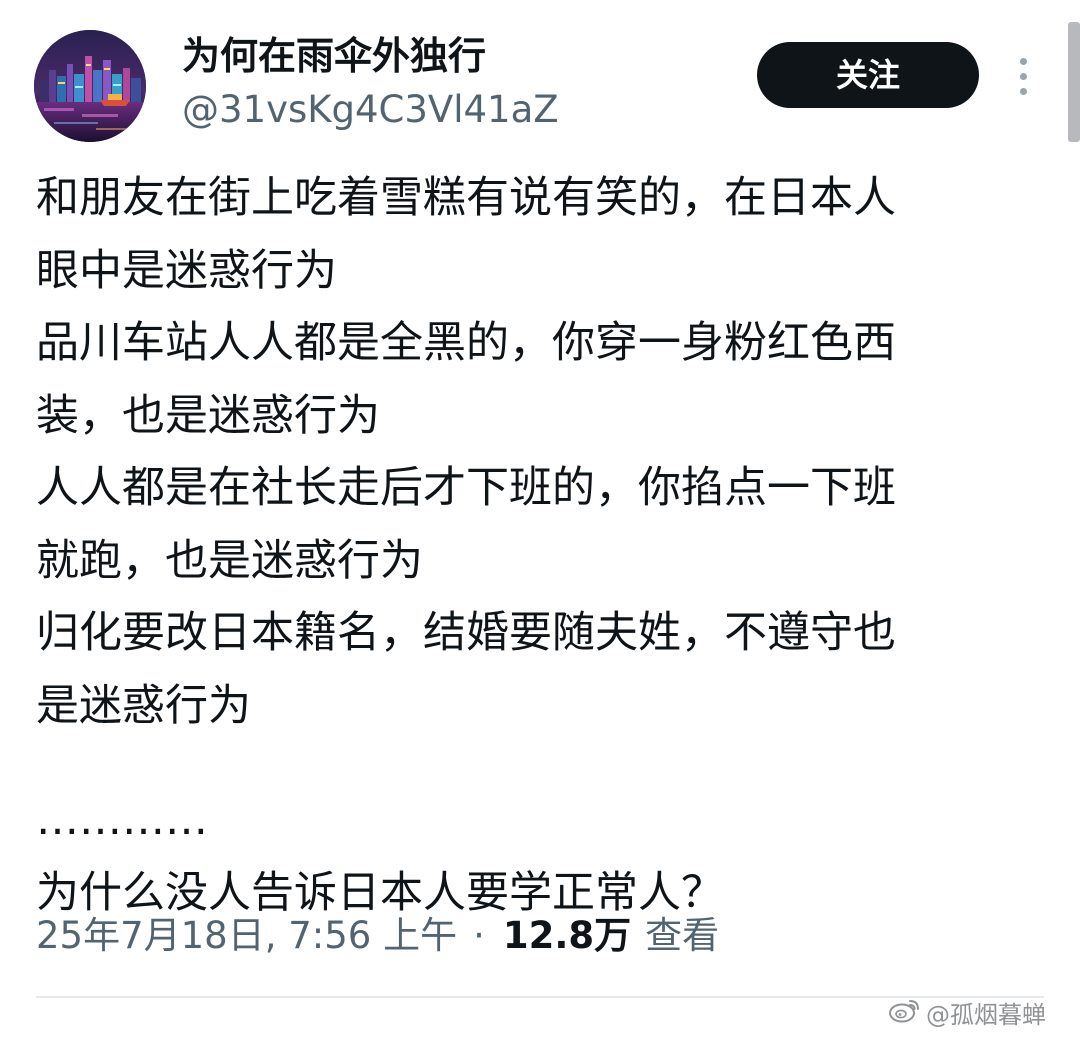 The image size is (1080, 1039). Describe the element at coordinates (246, 936) in the screenshot. I see `tweet-timestamp: 25年7月18日, 7:56 上午` at that location.